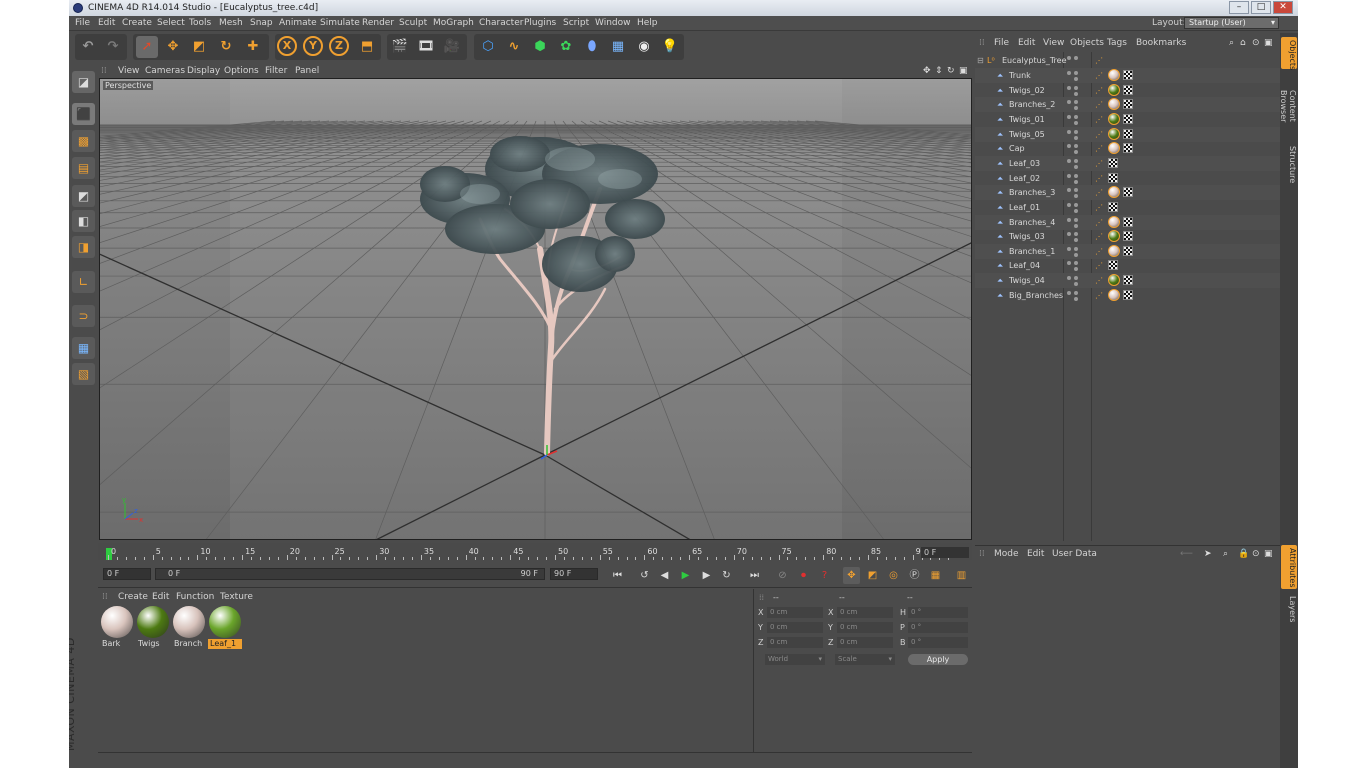  What do you see at coordinates (147, 47) in the screenshot?
I see `live-selection-icon: ➚` at bounding box center [147, 47].